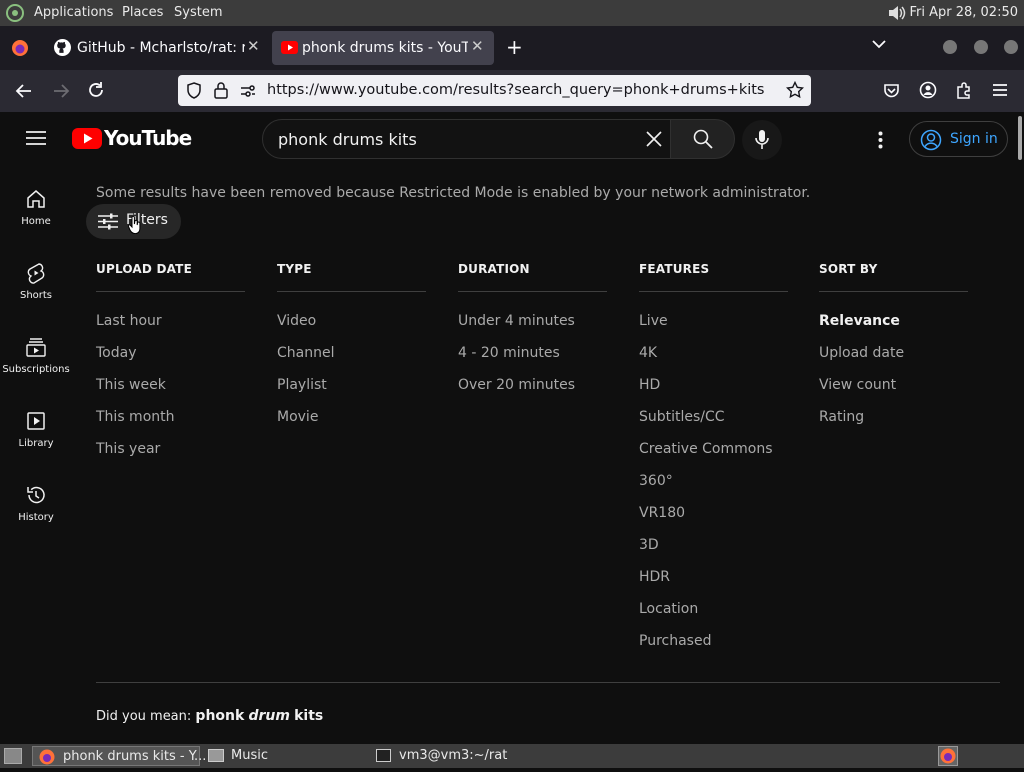 This screenshot has width=1024, height=772. What do you see at coordinates (981, 47) in the screenshot?
I see `maximize-window-button` at bounding box center [981, 47].